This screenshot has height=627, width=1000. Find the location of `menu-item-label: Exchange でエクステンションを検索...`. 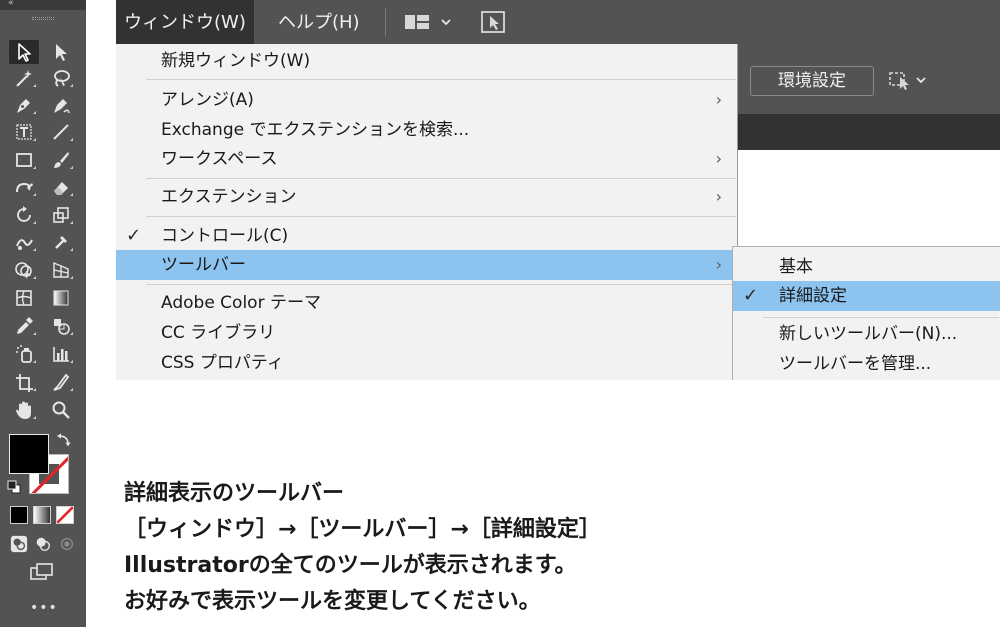

menu-item-label: Exchange でエクステンションを検索... is located at coordinates (315, 130).